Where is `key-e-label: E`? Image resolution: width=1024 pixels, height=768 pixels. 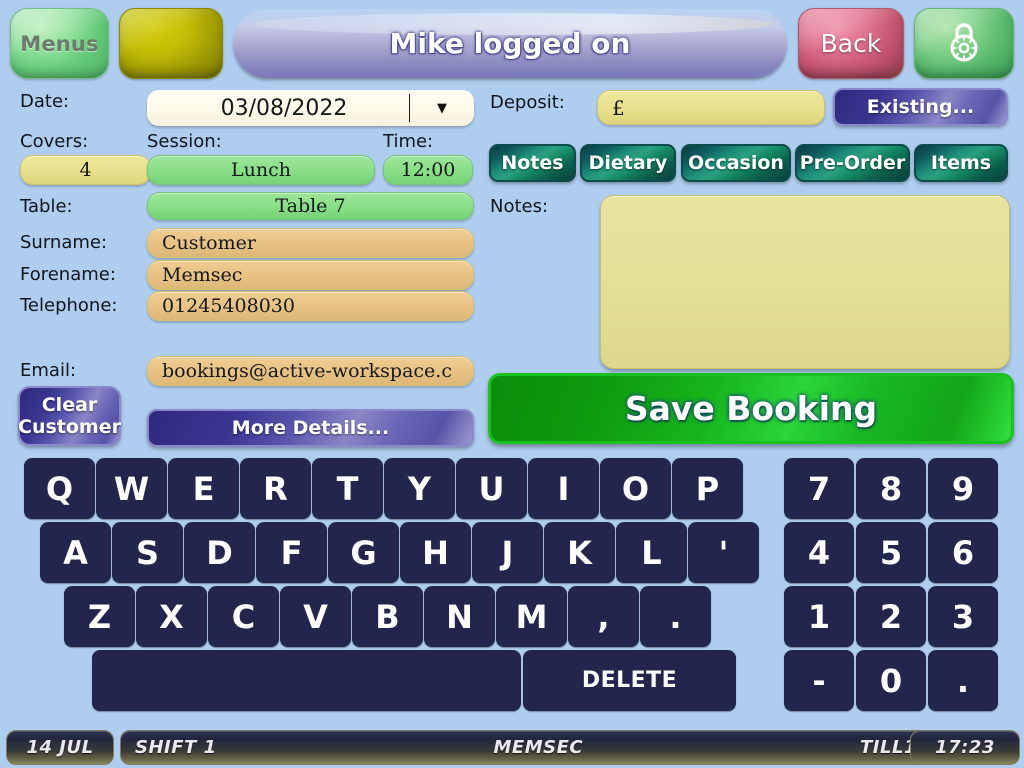 key-e-label: E is located at coordinates (203, 488).